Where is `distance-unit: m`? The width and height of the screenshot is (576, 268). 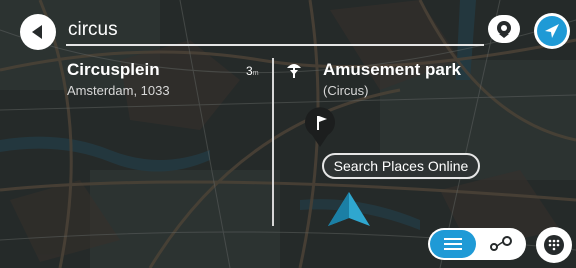
distance-unit: m is located at coordinates (255, 73).